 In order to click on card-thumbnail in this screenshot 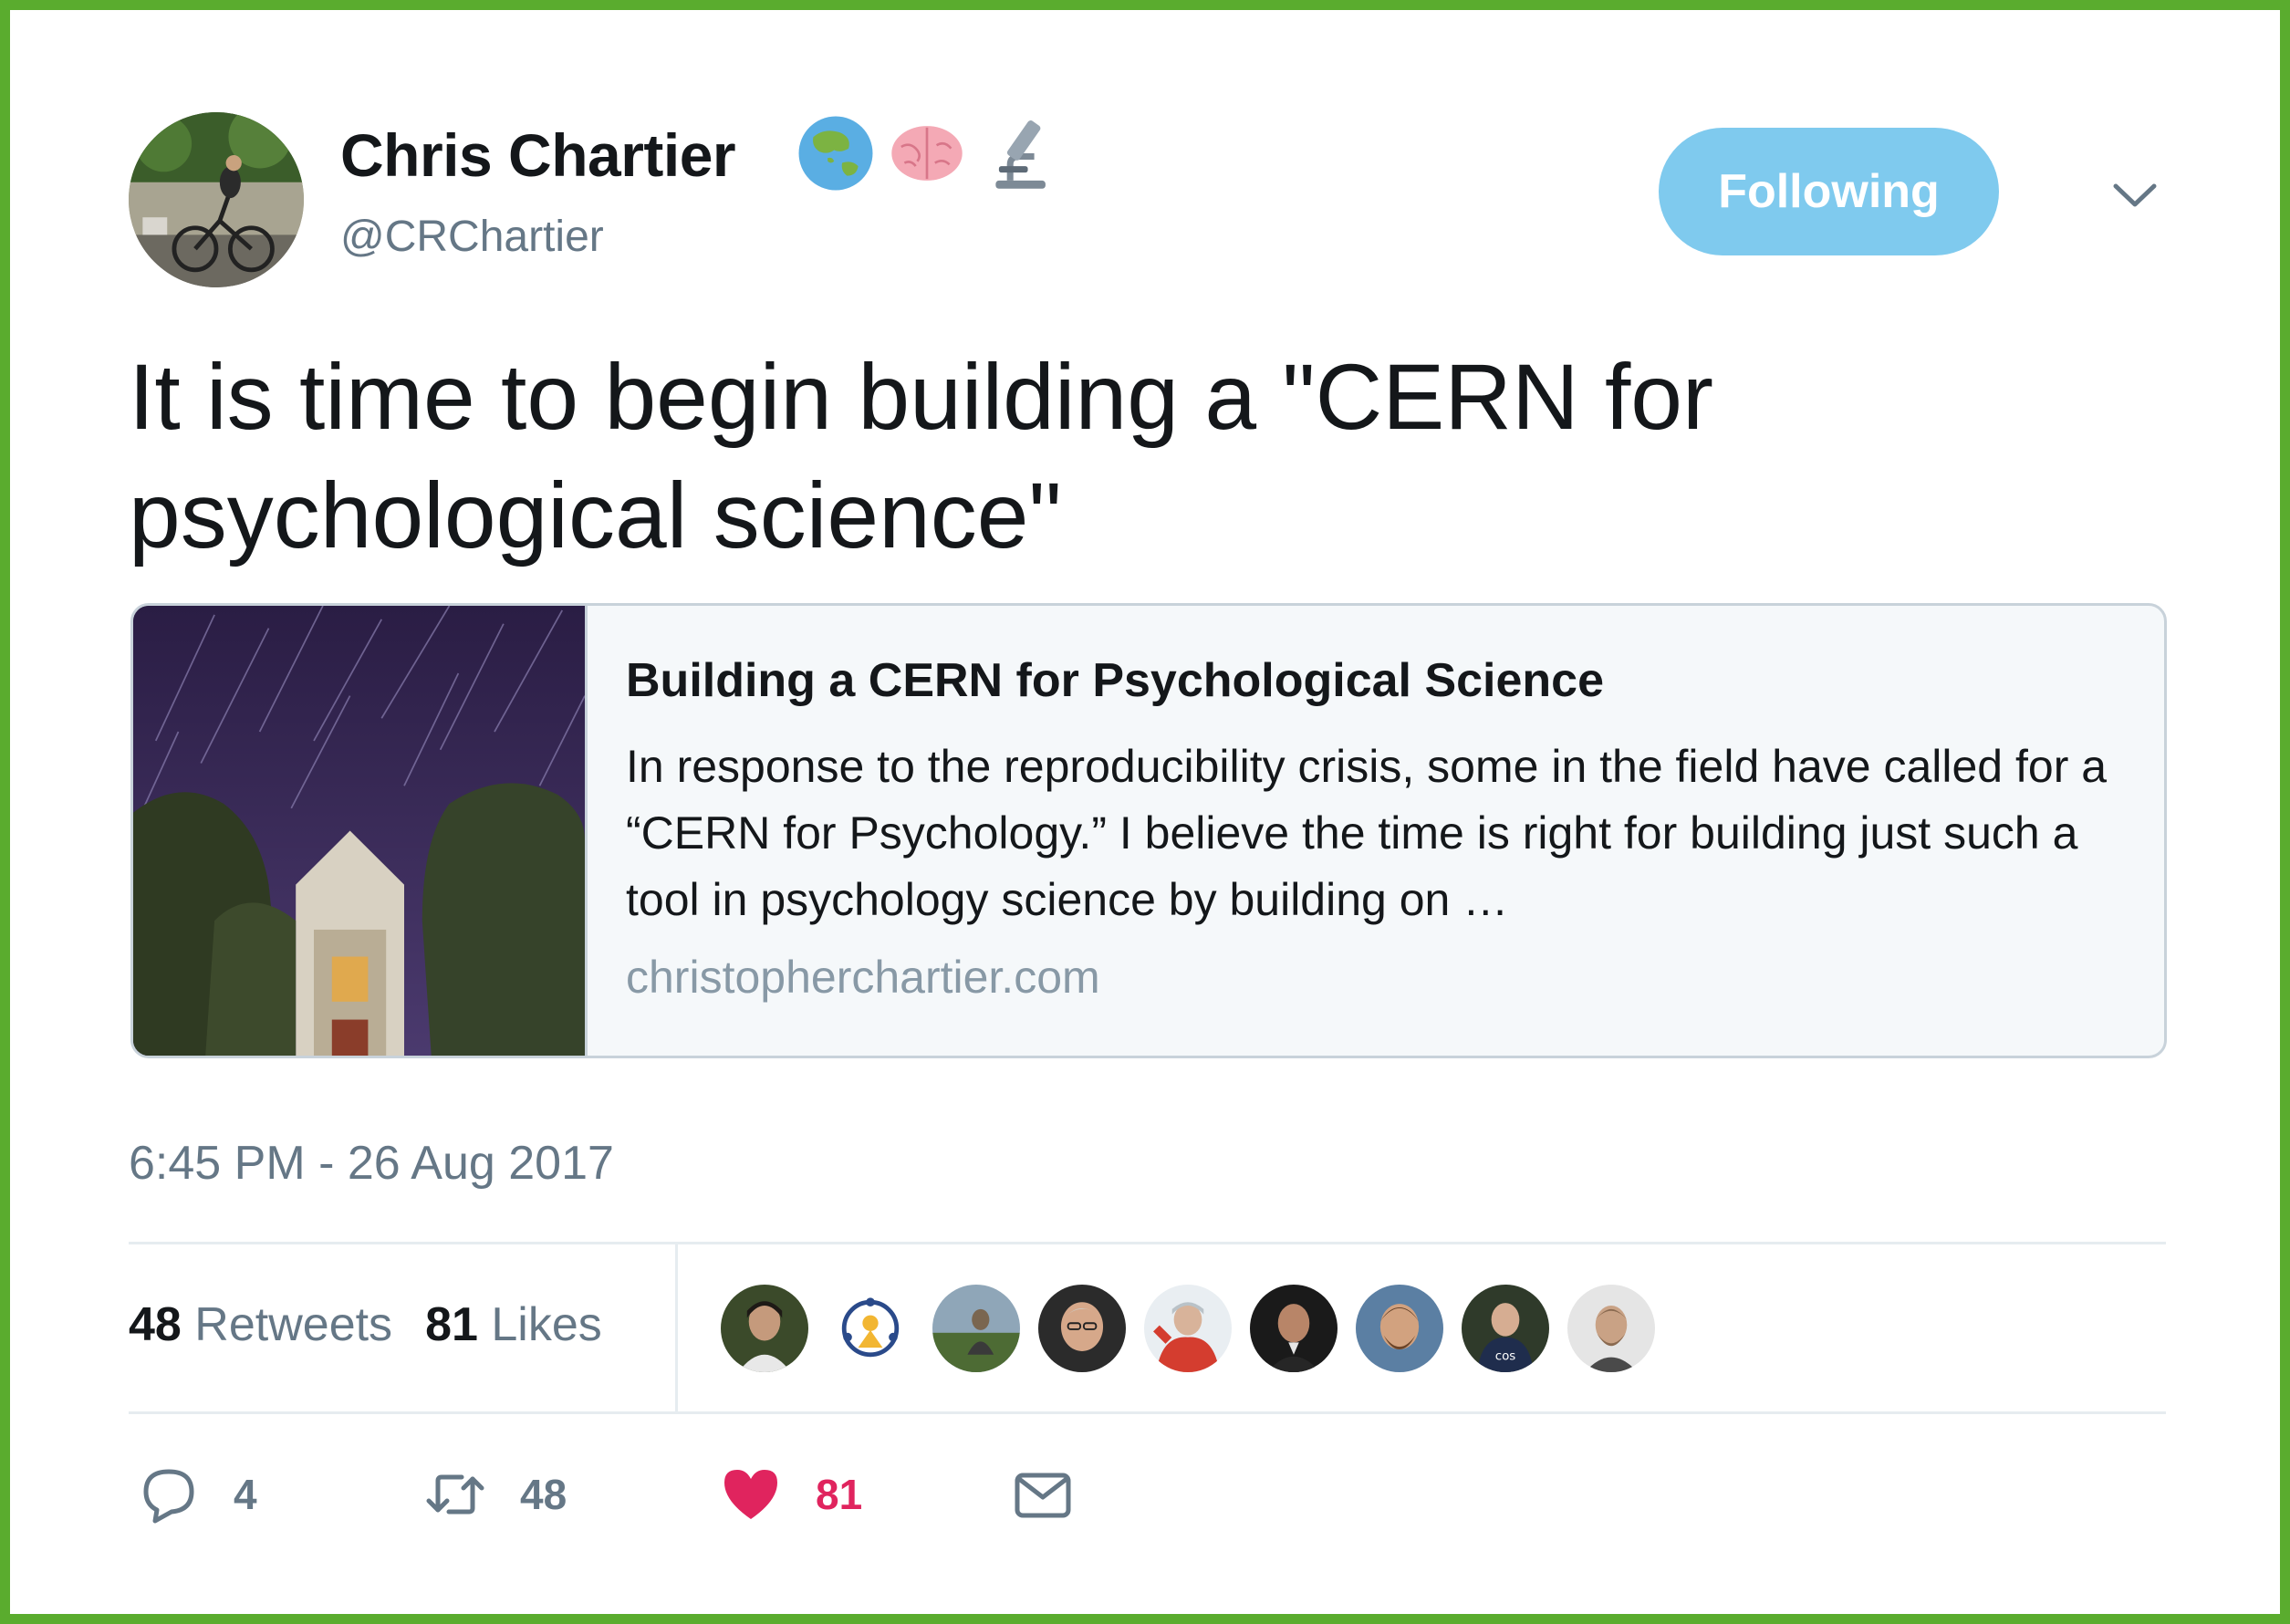, I will do `click(360, 831)`.